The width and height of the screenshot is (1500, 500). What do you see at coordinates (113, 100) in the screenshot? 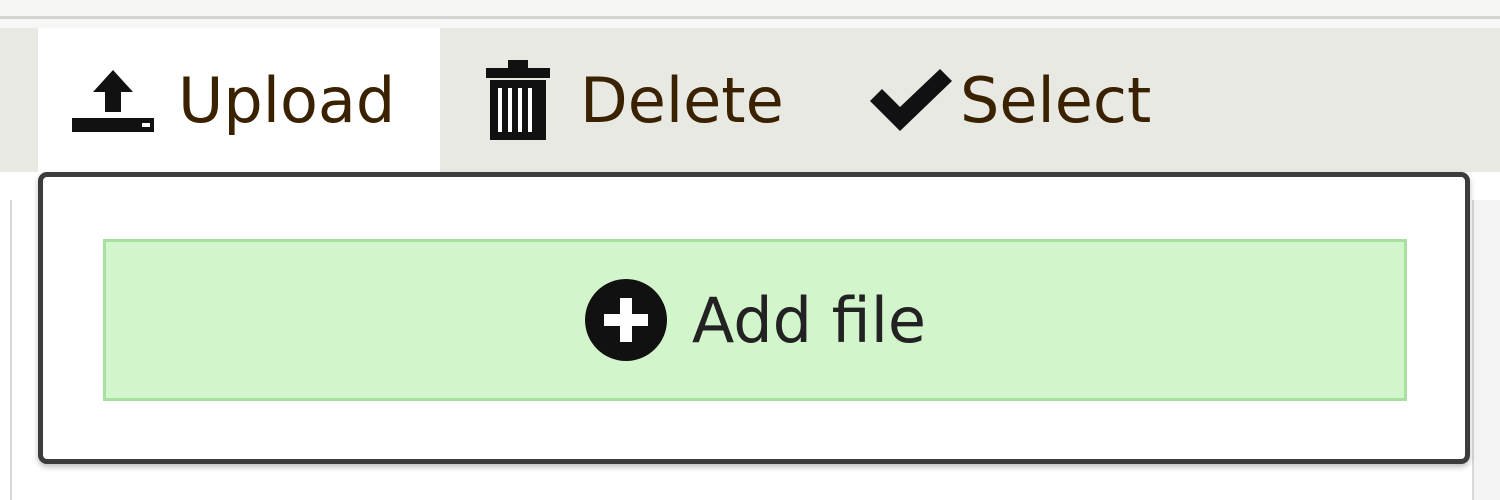
I see `upload-icon` at bounding box center [113, 100].